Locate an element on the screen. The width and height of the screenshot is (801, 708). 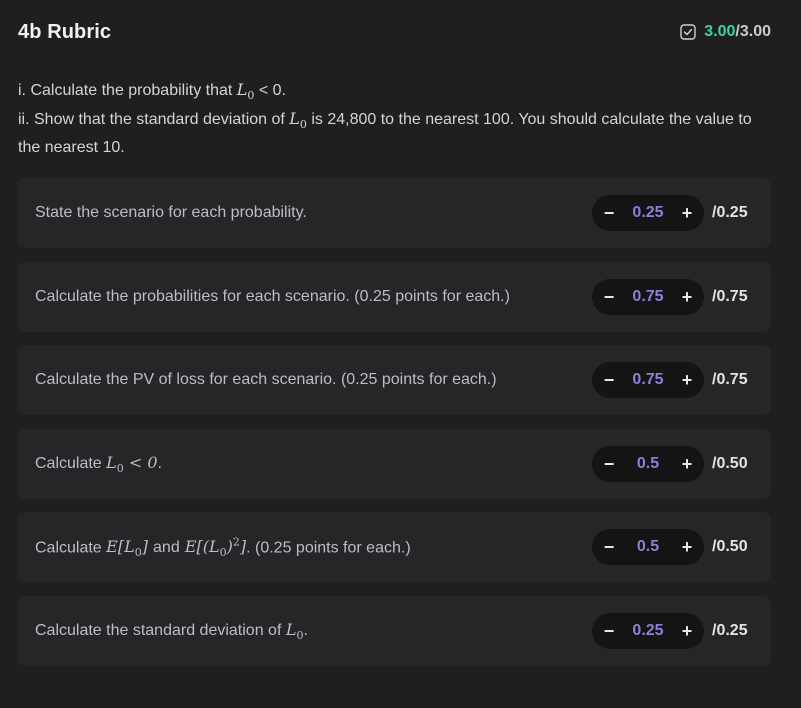
text-part: . (0.25 points for each.) is located at coordinates (328, 547).